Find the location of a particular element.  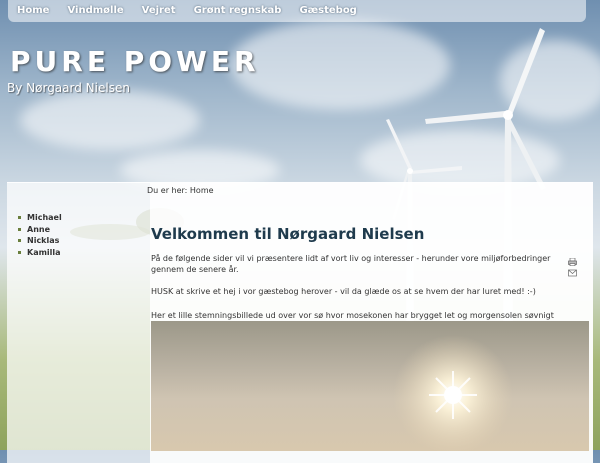

sidebar-item-label: Kamilla is located at coordinates (44, 252).